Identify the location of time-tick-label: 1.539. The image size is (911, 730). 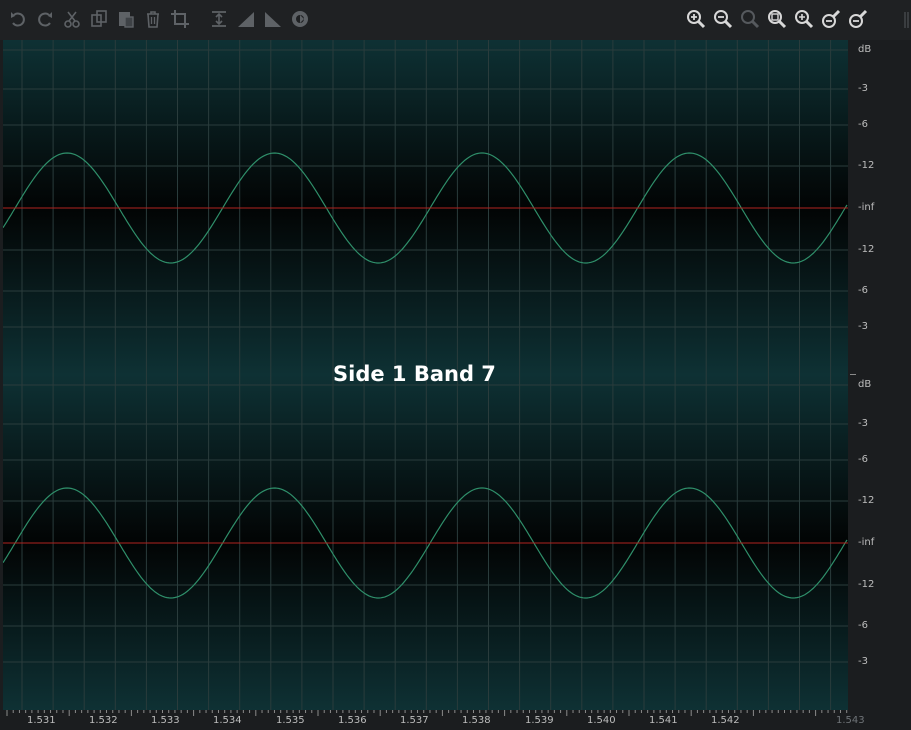
(539, 720).